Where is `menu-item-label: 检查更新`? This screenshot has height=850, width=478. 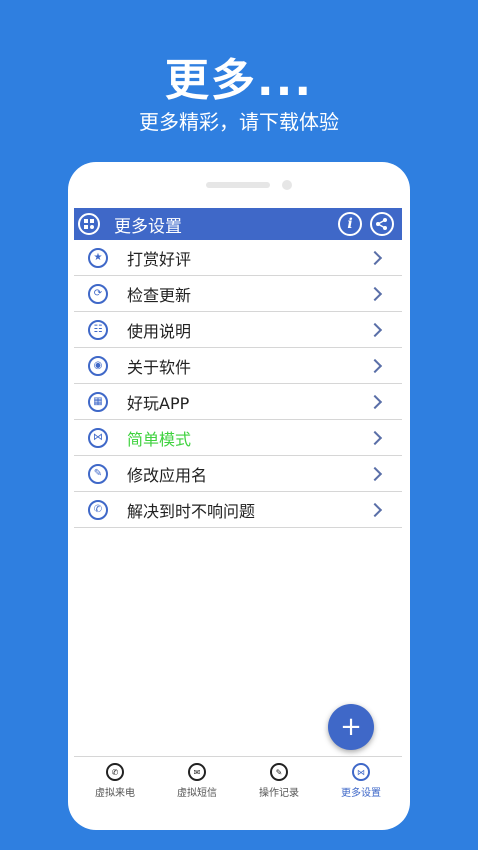
menu-item-label: 检查更新 is located at coordinates (159, 295).